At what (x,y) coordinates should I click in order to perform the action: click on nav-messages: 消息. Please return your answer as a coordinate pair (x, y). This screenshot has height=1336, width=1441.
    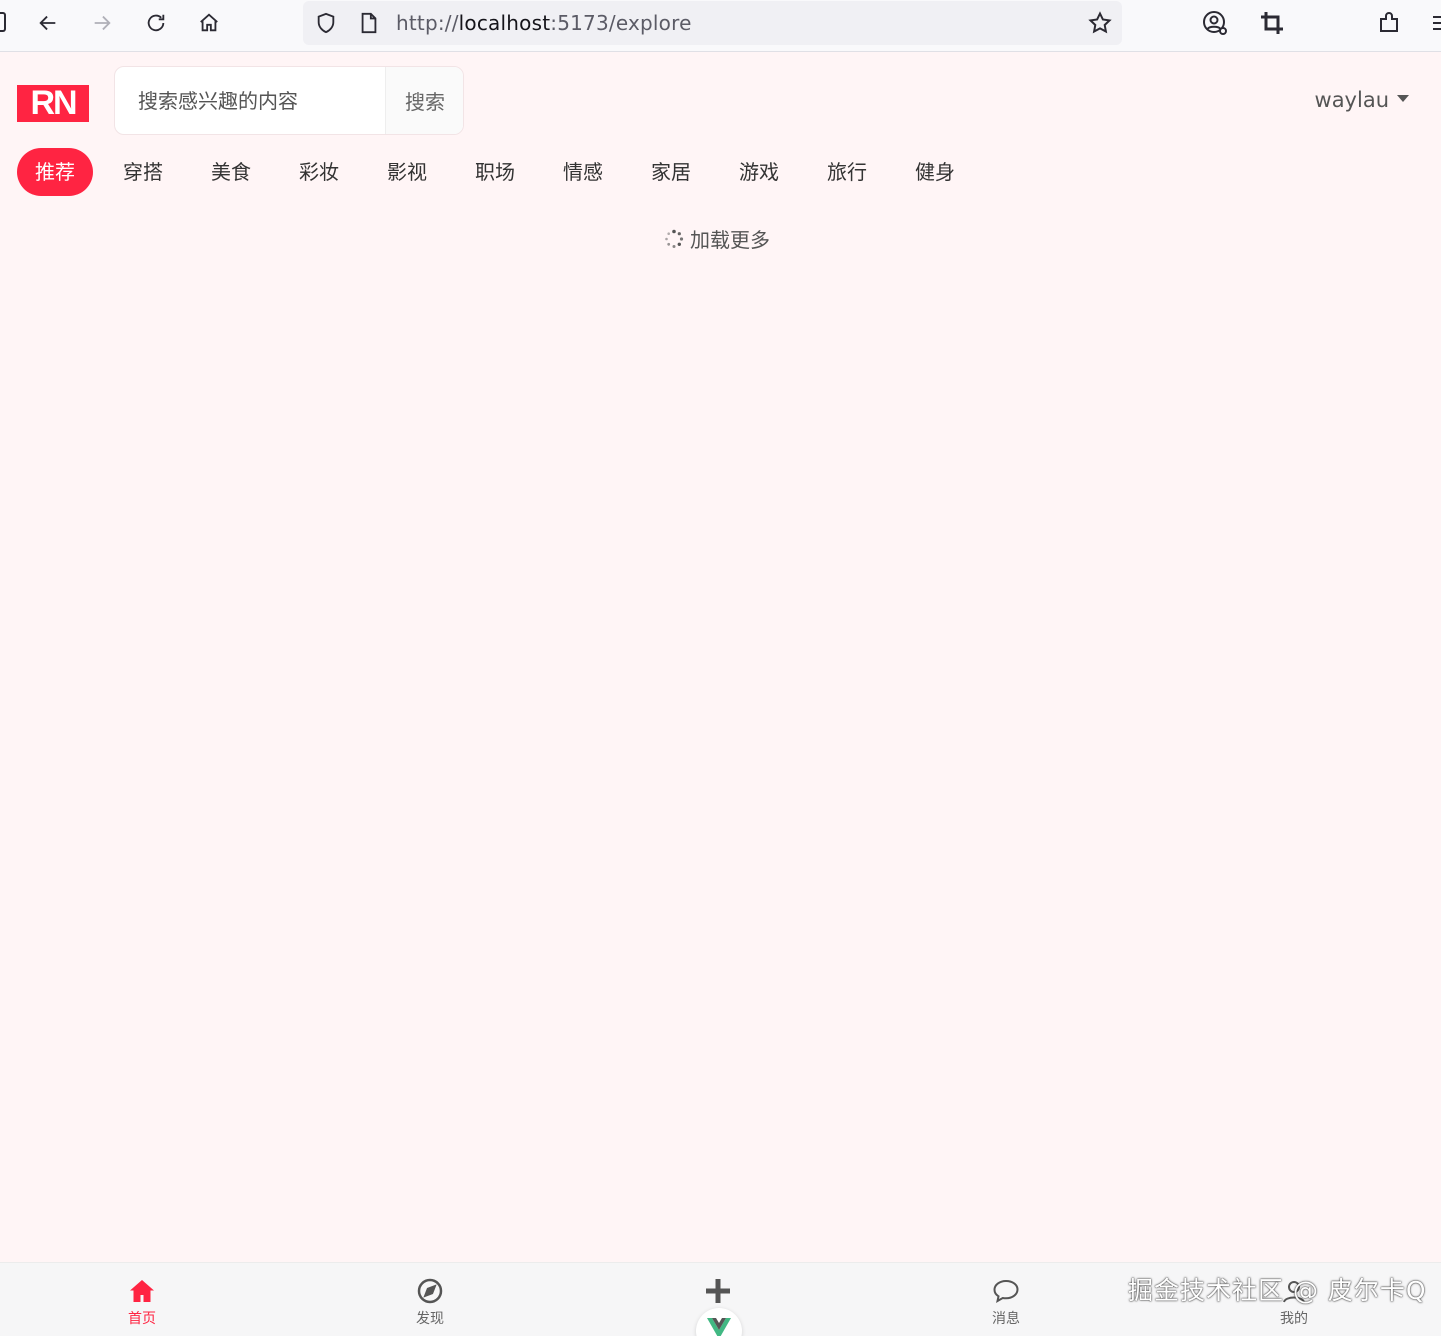
    Looking at the image, I should click on (1006, 1302).